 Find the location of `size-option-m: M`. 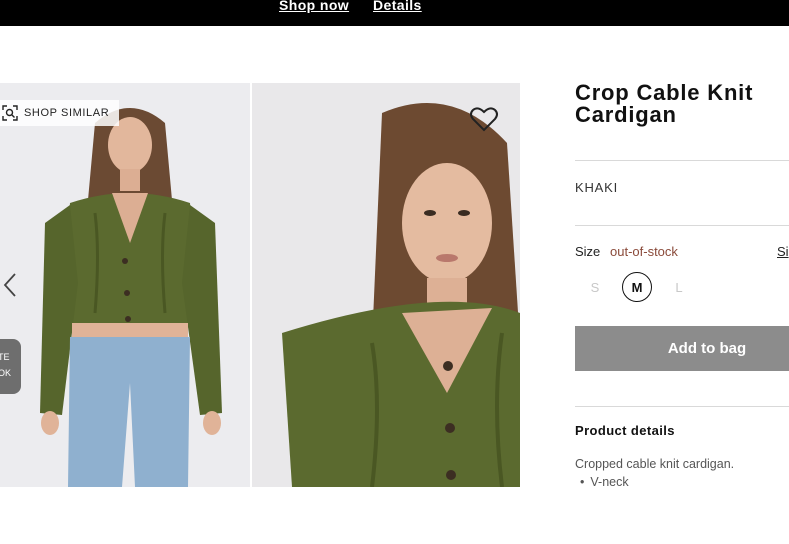

size-option-m: M is located at coordinates (637, 287).